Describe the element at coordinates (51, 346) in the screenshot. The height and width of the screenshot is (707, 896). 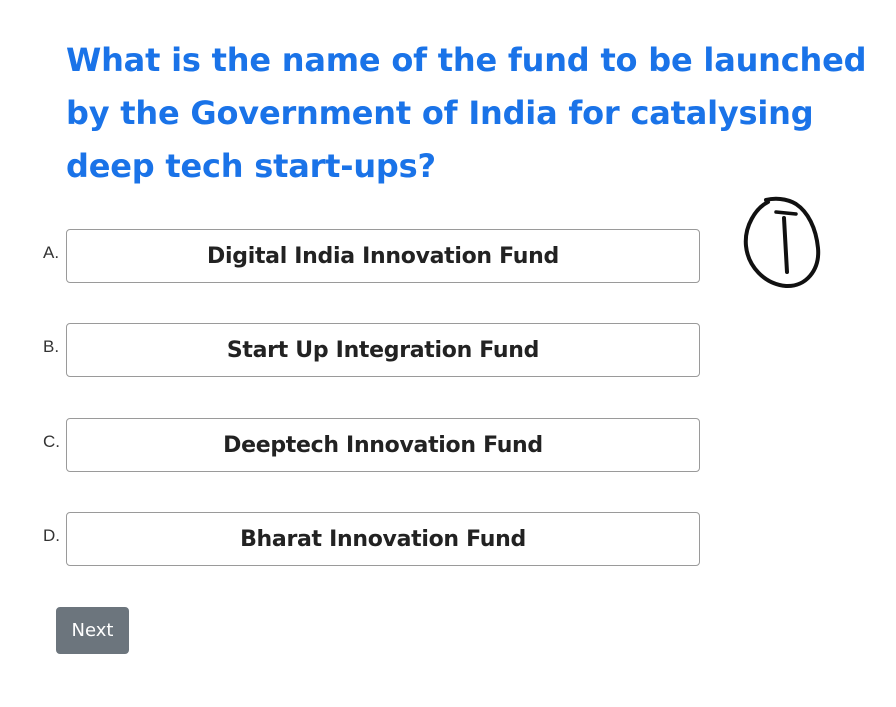
I see `option-letter-b: B.` at that location.